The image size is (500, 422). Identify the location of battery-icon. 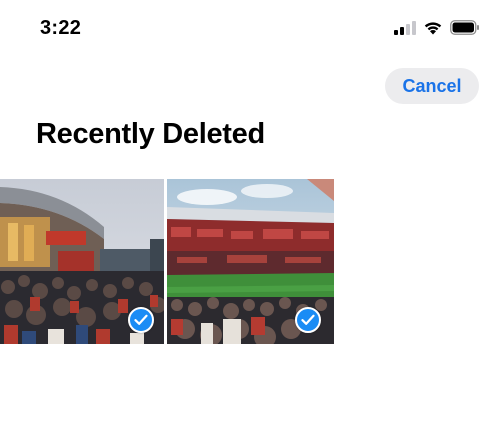
(465, 30).